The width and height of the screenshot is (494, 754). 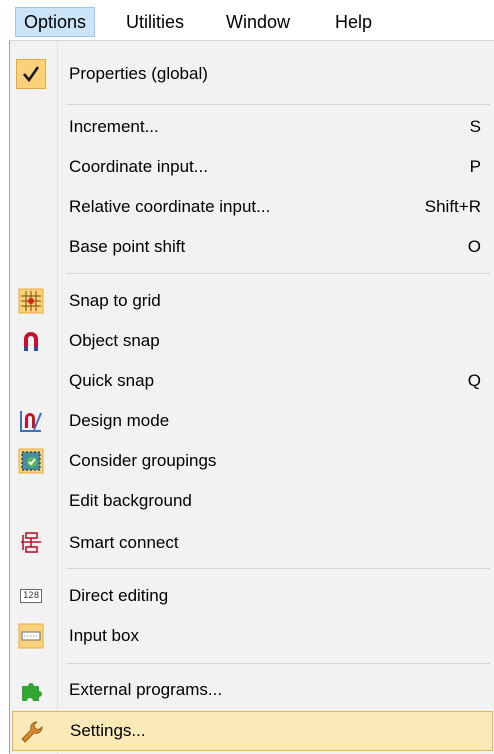 What do you see at coordinates (252, 596) in the screenshot?
I see `menu-item-direct-editing: 128 Direct editing` at bounding box center [252, 596].